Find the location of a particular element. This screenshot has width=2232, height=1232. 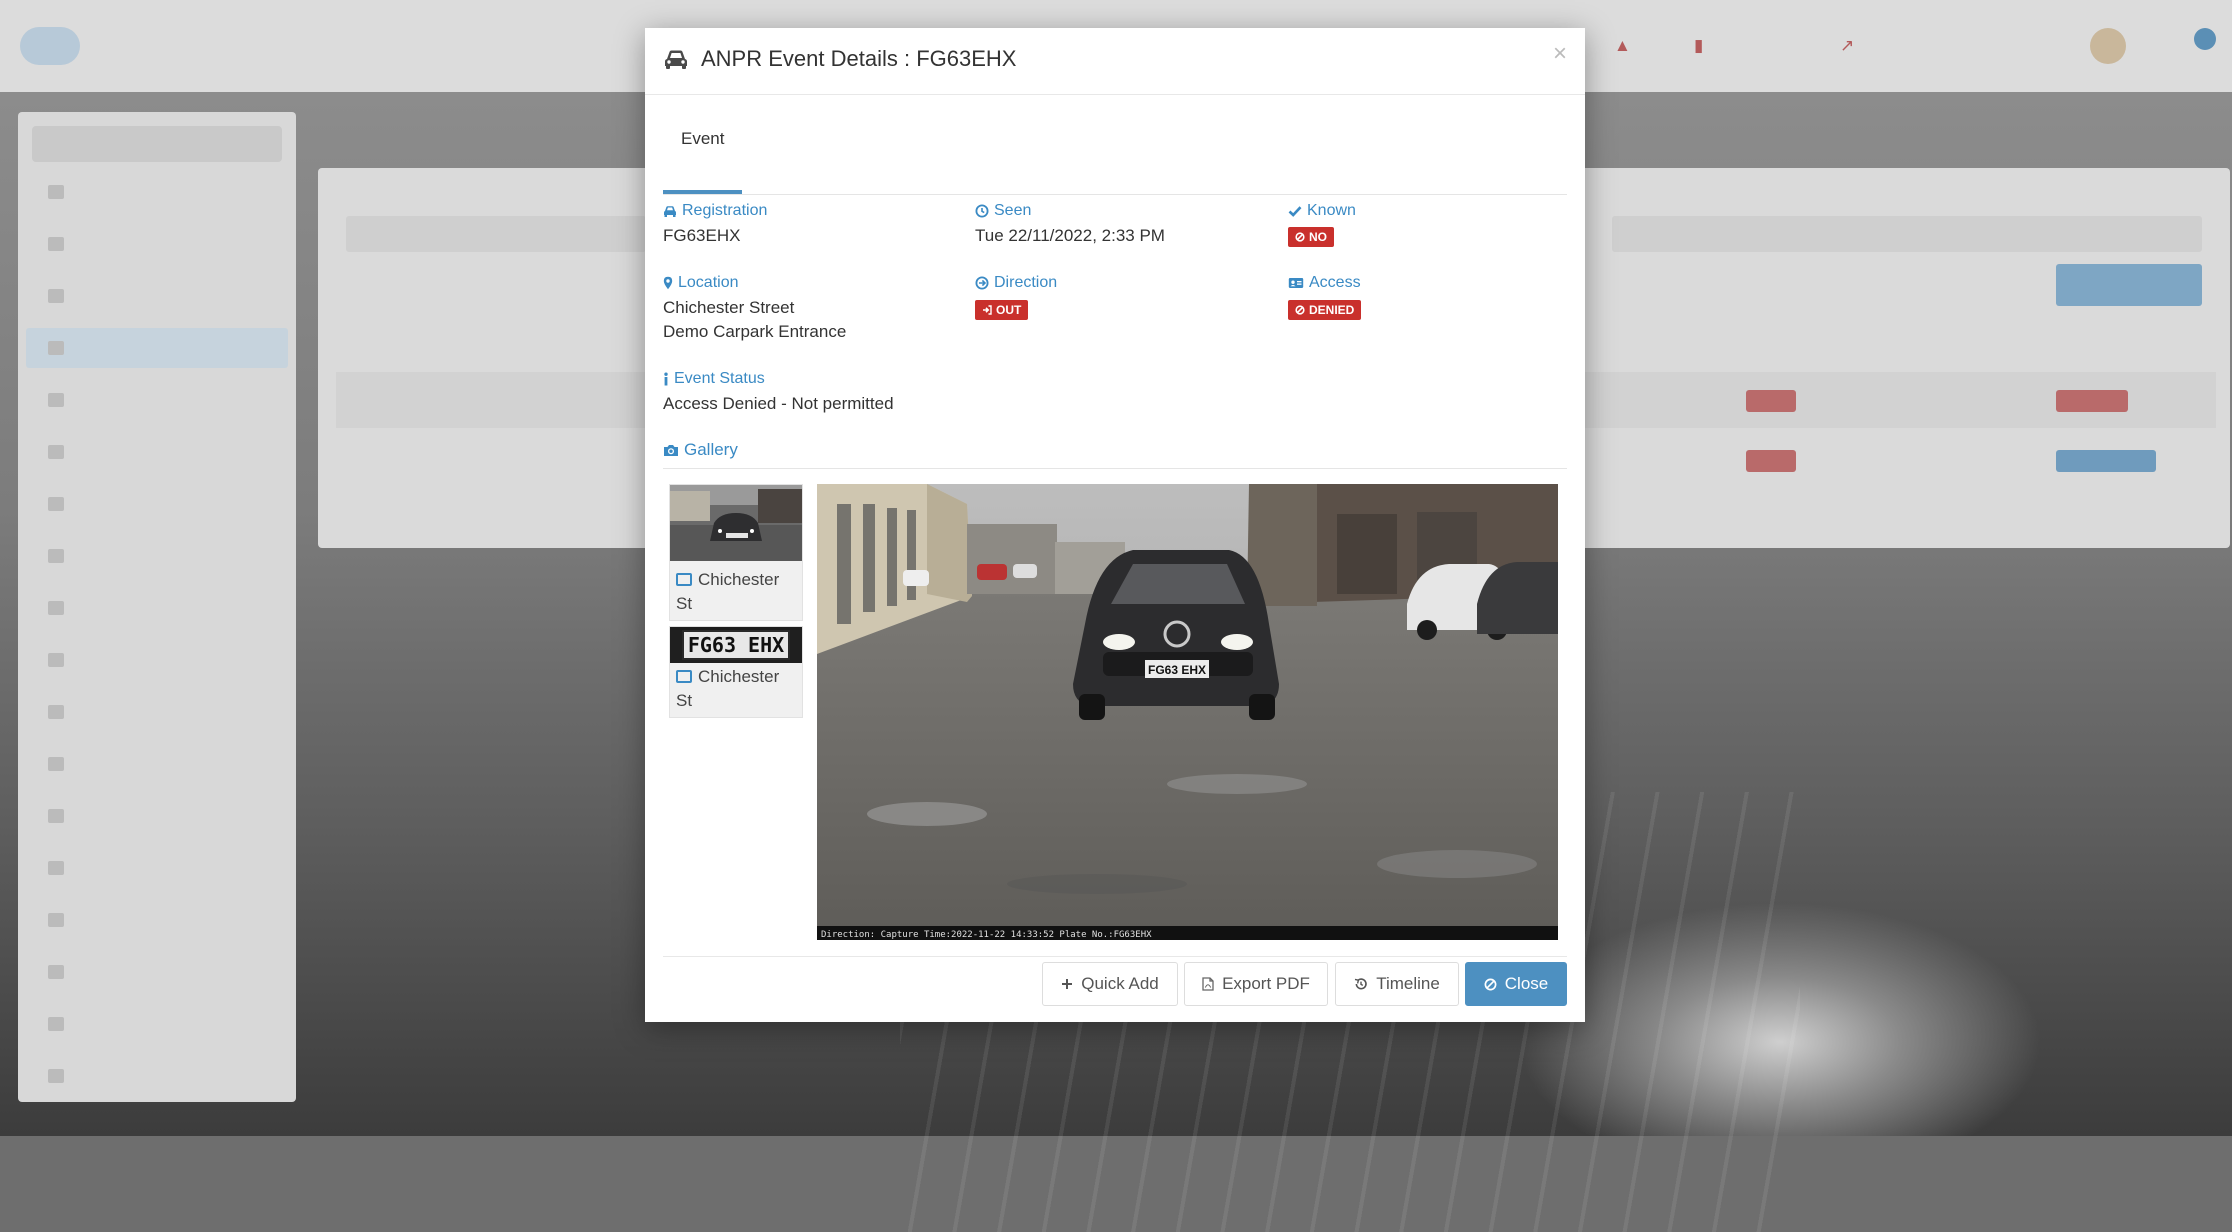

close-label: Close is located at coordinates (1526, 983).